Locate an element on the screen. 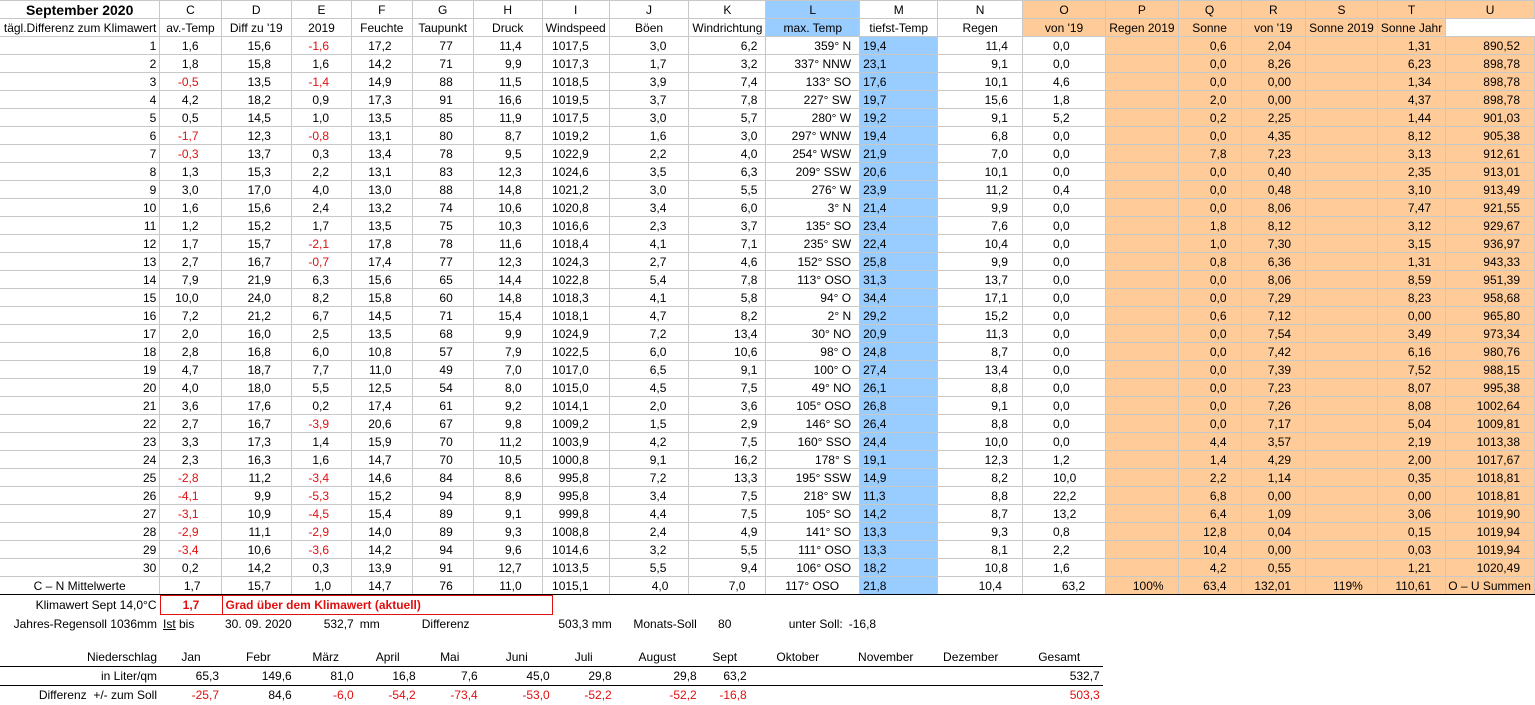  data-cell: 7,2 is located at coordinates (649, 333).